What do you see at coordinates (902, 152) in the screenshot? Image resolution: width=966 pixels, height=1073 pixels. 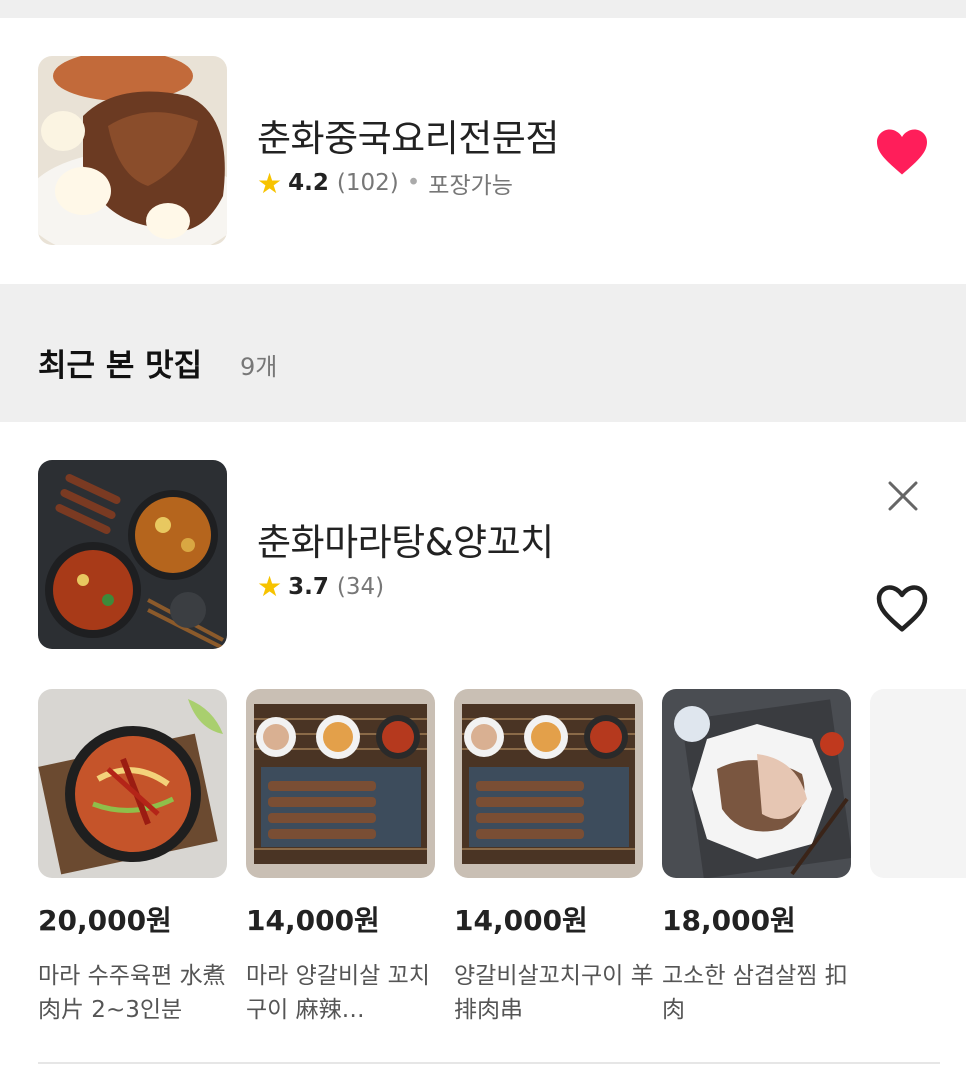 I see `heart-filled-icon` at bounding box center [902, 152].